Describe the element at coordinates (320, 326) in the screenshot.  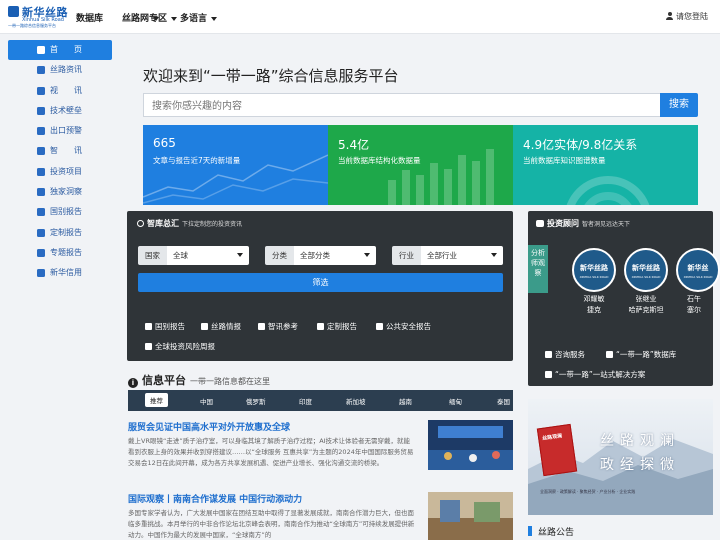
I see `pen-icon` at that location.